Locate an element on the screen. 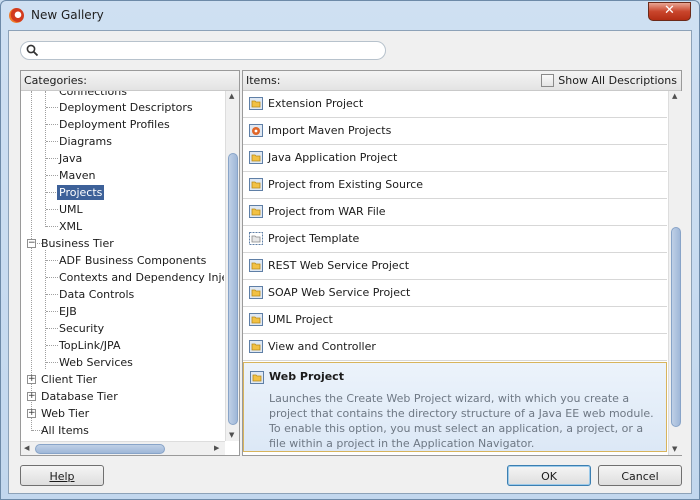 This screenshot has width=700, height=500. categories-header: Categories: is located at coordinates (130, 81).